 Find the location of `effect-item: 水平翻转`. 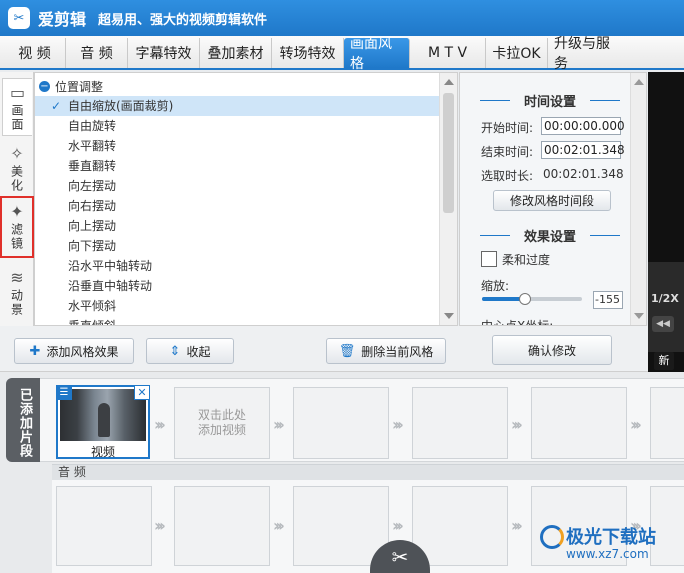

effect-item: 水平翻转 is located at coordinates (237, 146).